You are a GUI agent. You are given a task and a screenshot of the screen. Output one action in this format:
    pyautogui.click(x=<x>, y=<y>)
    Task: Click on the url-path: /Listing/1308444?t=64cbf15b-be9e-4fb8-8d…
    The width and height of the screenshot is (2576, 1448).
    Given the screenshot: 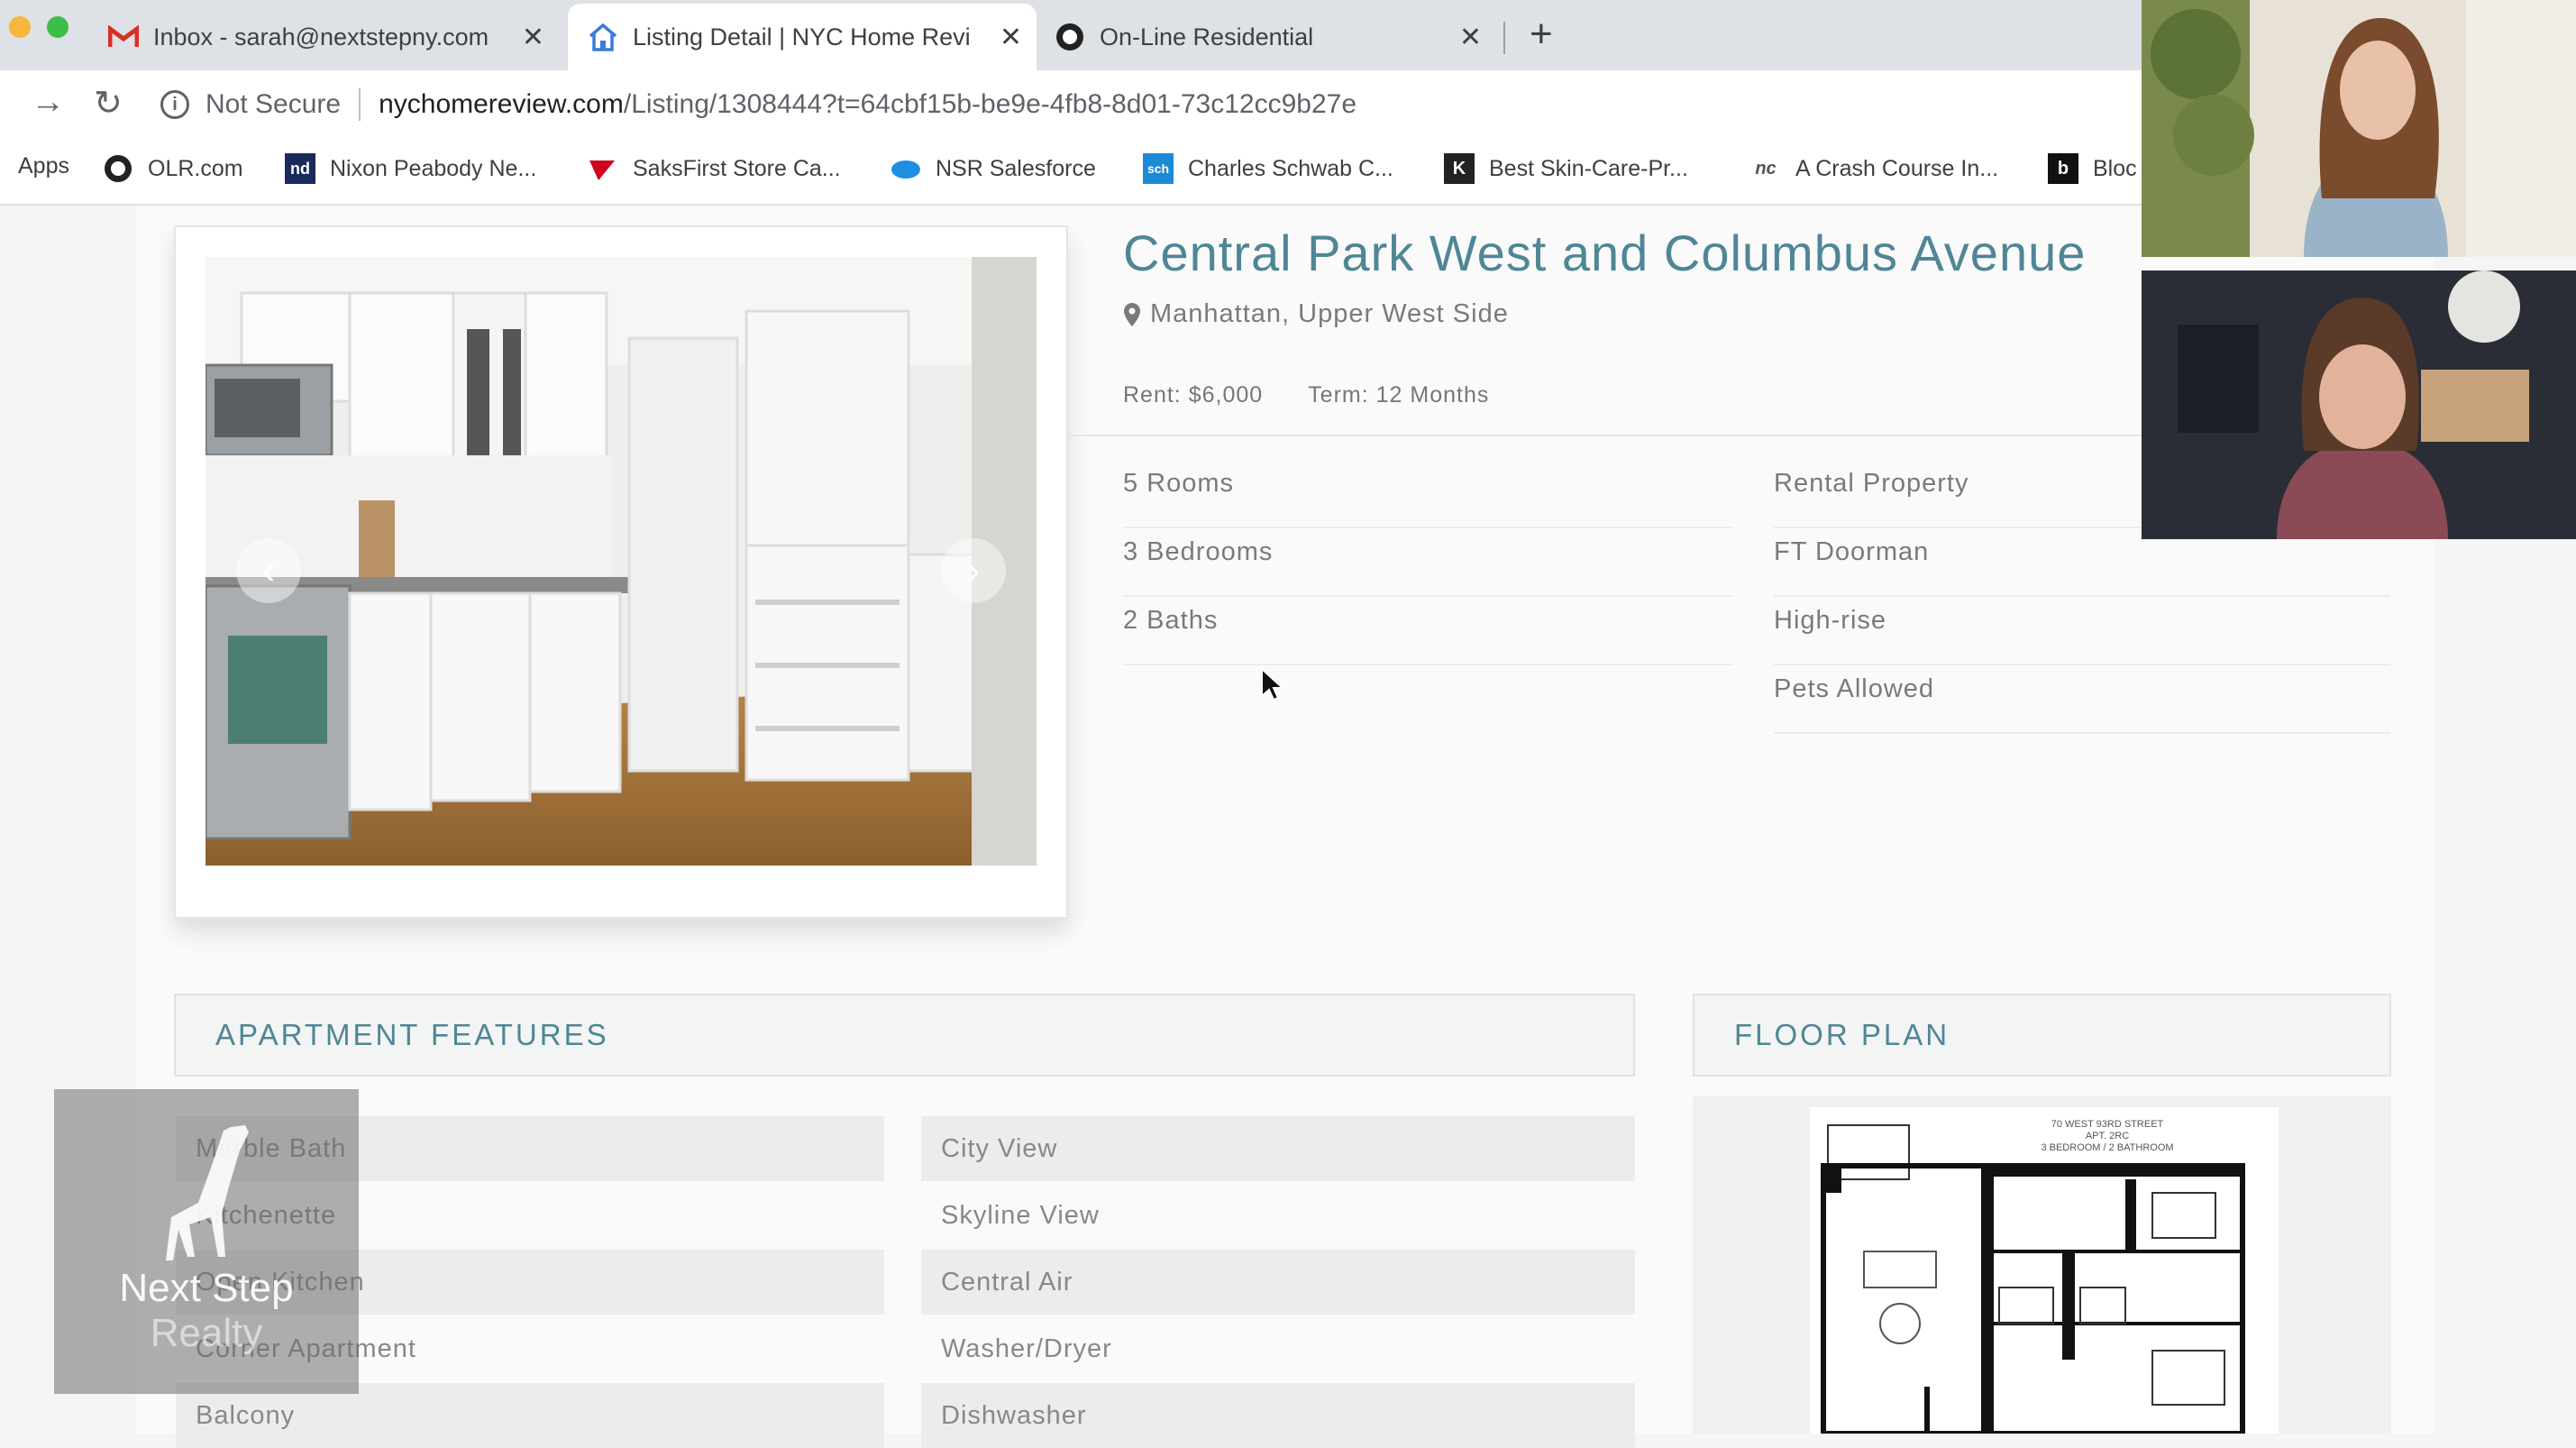 What is the action you would take?
    pyautogui.click(x=990, y=104)
    